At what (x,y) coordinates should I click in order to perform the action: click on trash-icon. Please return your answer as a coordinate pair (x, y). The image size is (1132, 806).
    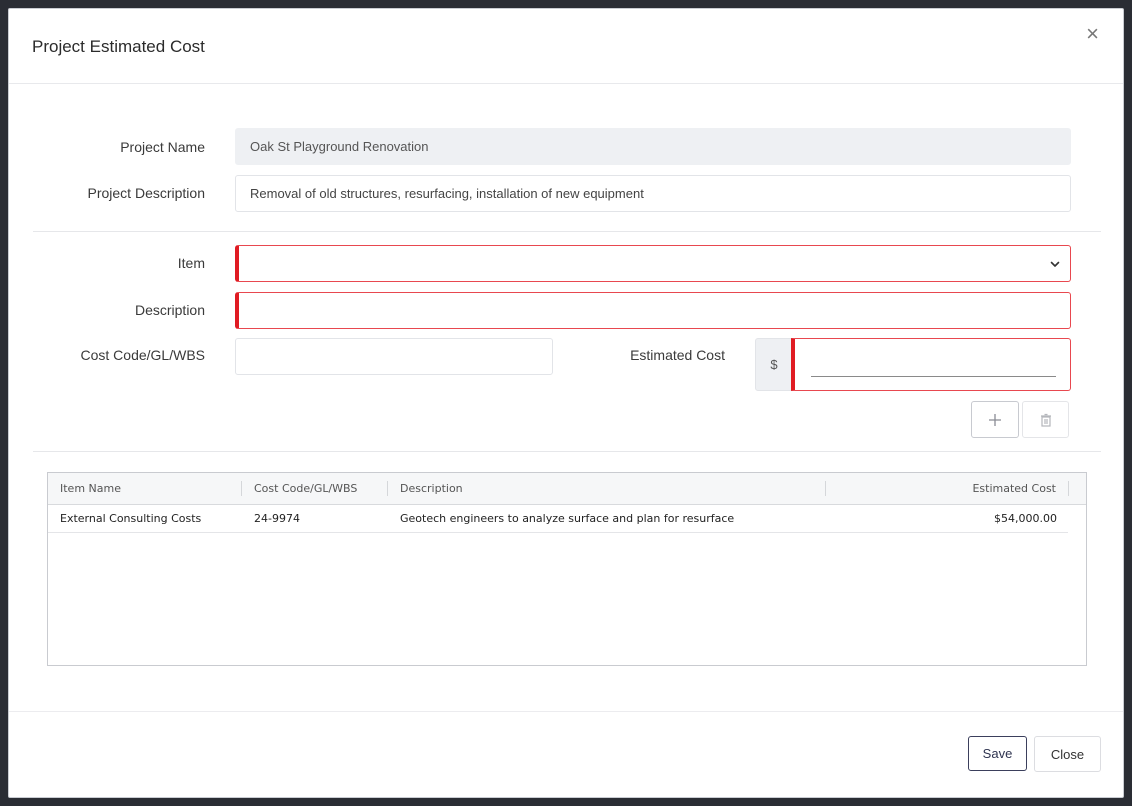
    Looking at the image, I should click on (1045, 420).